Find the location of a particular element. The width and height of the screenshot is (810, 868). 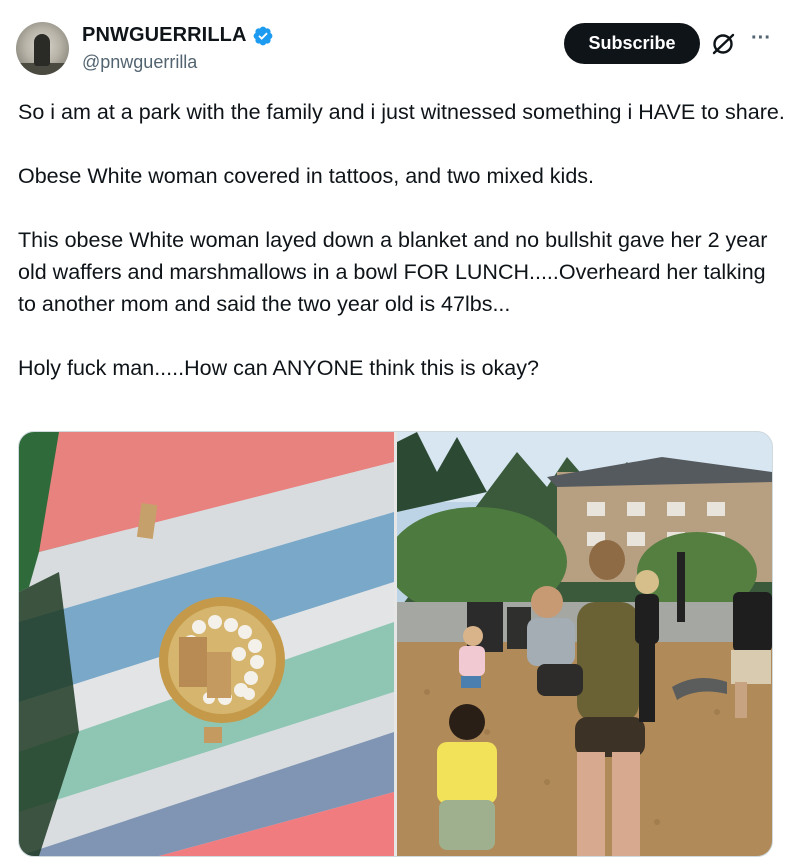

avatar is located at coordinates (42, 48).